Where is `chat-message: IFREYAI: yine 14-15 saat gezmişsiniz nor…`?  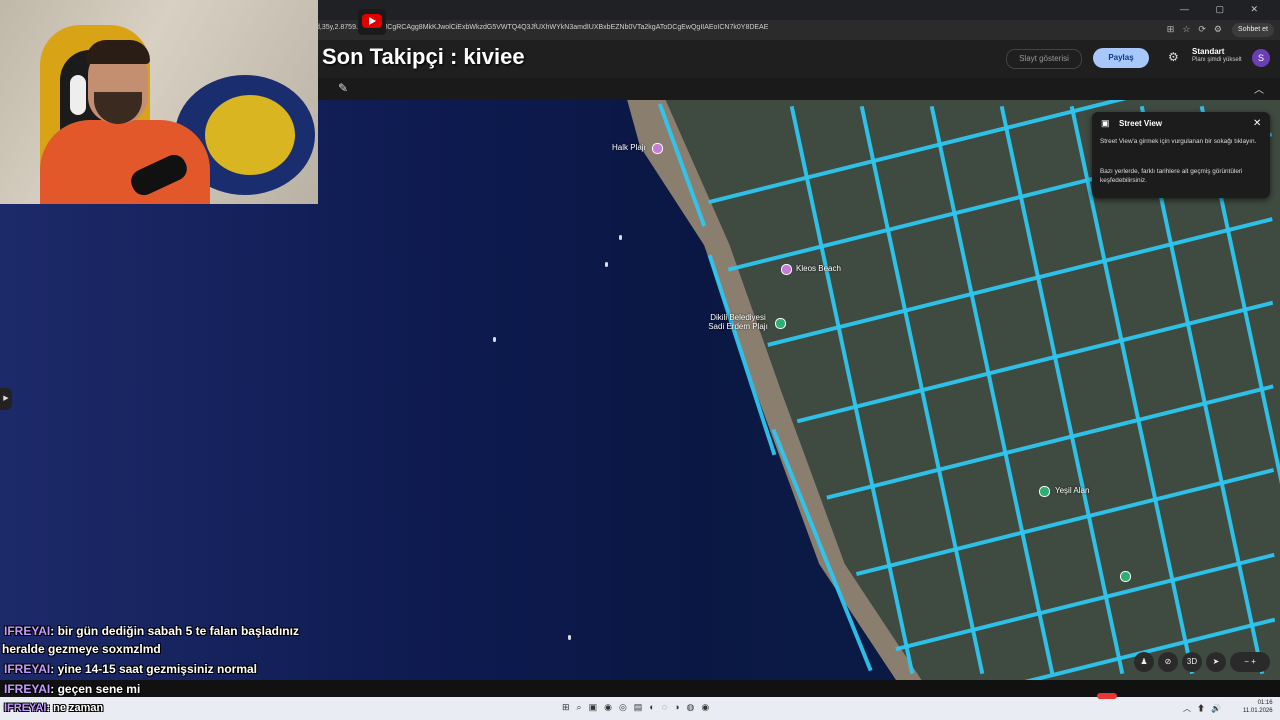 chat-message: IFREYAI: yine 14-15 saat gezmişsiniz nor… is located at coordinates (130, 669).